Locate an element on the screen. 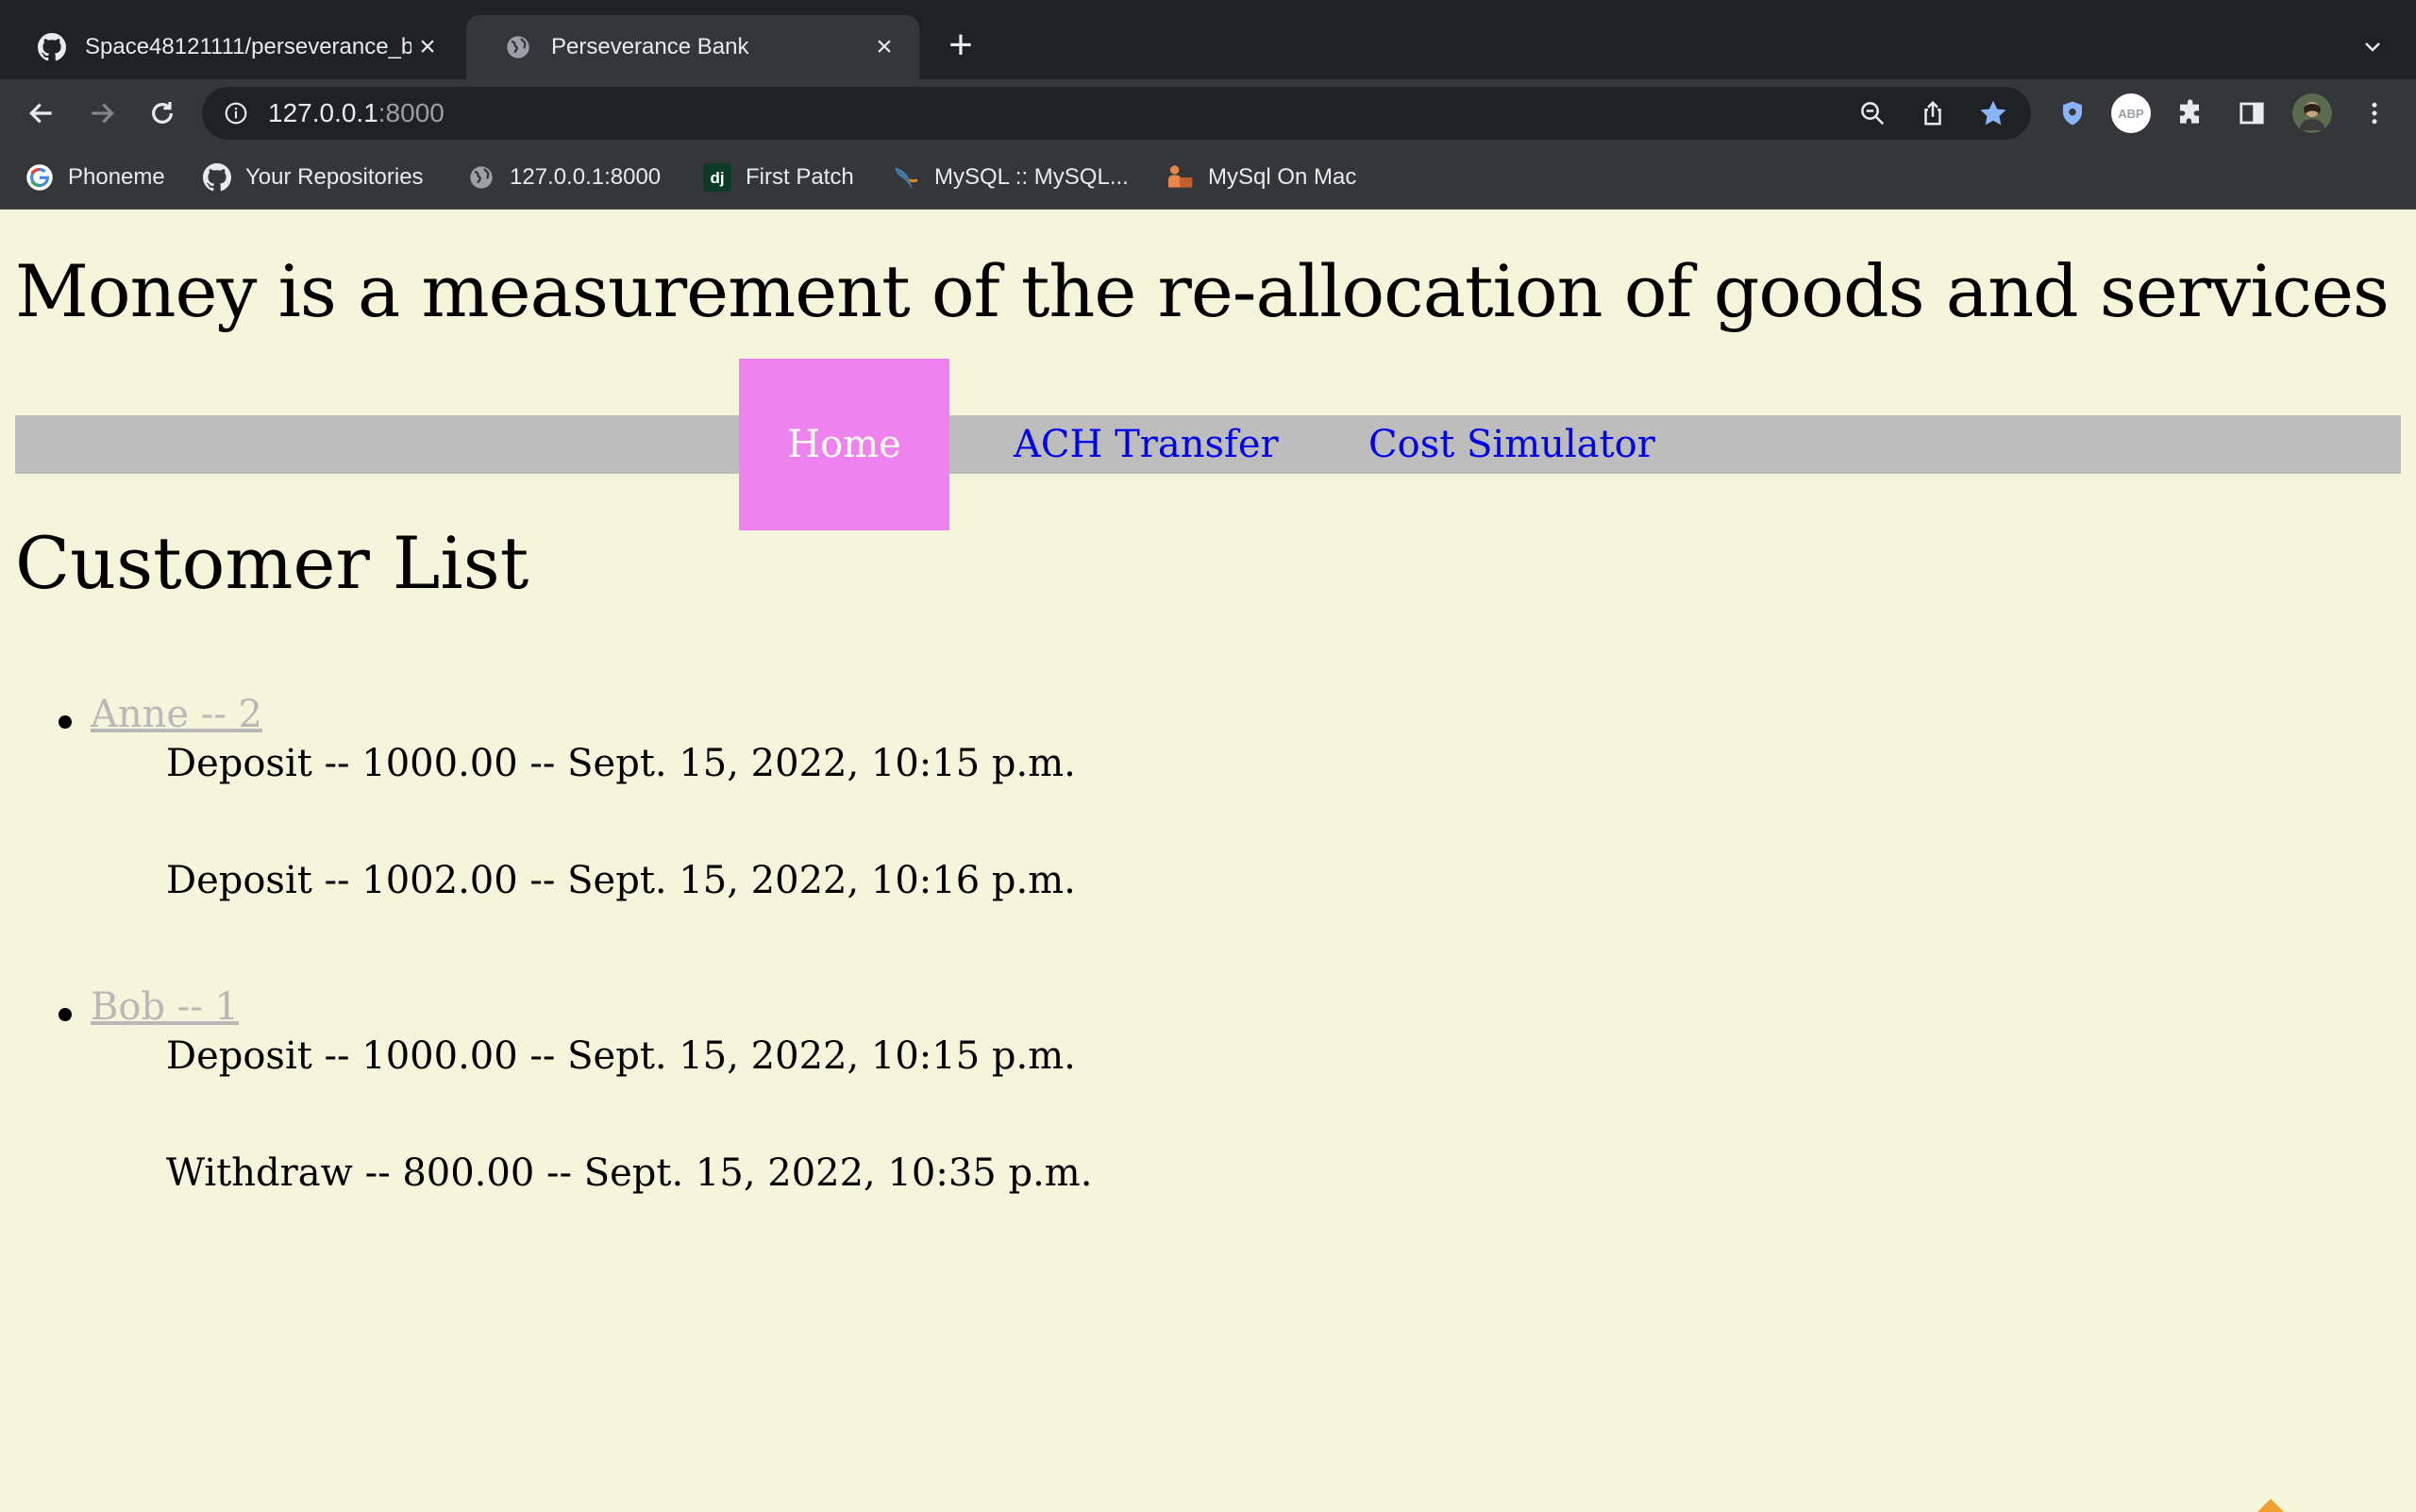 Image resolution: width=2416 pixels, height=1512 pixels. mysql-mac-icon is located at coordinates (1180, 177).